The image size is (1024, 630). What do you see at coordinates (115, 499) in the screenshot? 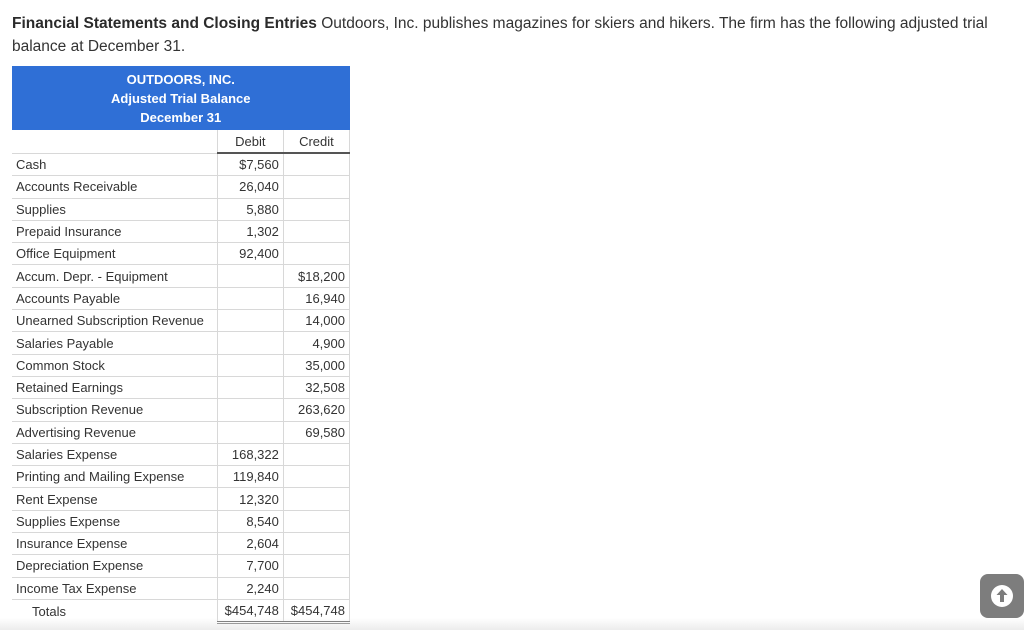
I see `account-name: Rent Expense` at bounding box center [115, 499].